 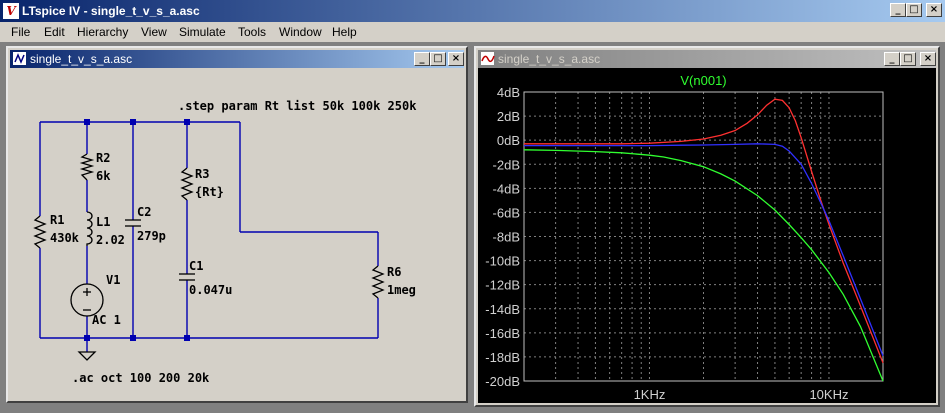 I want to click on y-tick-label: -6dB, so click(x=506, y=212).